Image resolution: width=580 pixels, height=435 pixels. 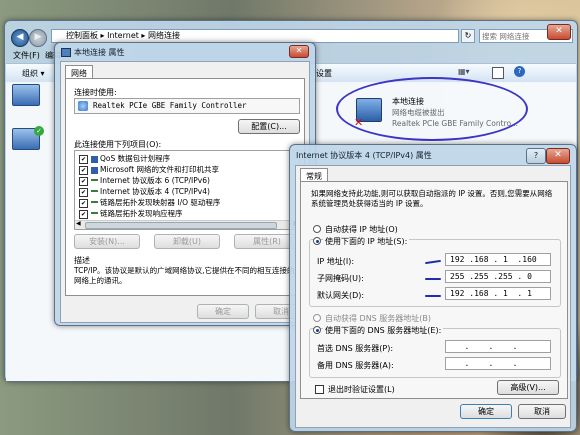 I want to click on breadcrumb-item: 控制面板, so click(x=82, y=35).